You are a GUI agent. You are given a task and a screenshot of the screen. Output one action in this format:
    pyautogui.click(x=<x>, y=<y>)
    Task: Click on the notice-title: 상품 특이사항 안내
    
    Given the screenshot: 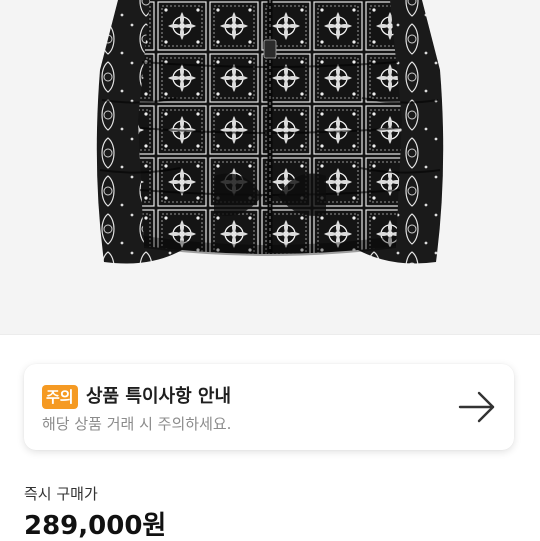 What is the action you would take?
    pyautogui.click(x=159, y=396)
    